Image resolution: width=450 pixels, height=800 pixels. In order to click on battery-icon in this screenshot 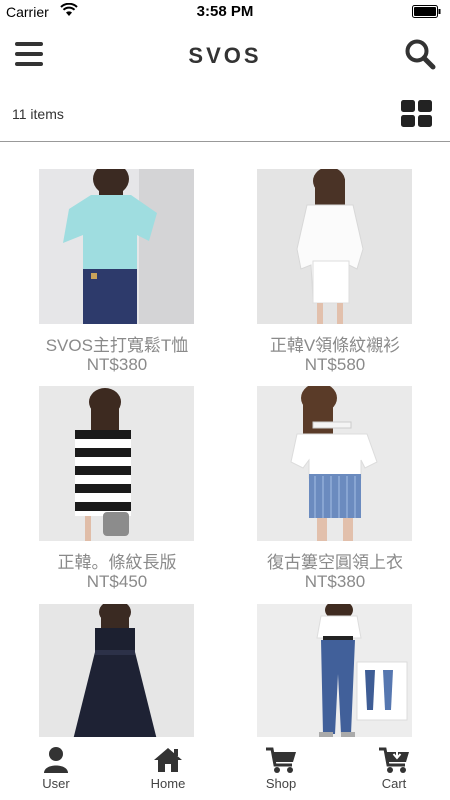, I will do `click(427, 13)`.